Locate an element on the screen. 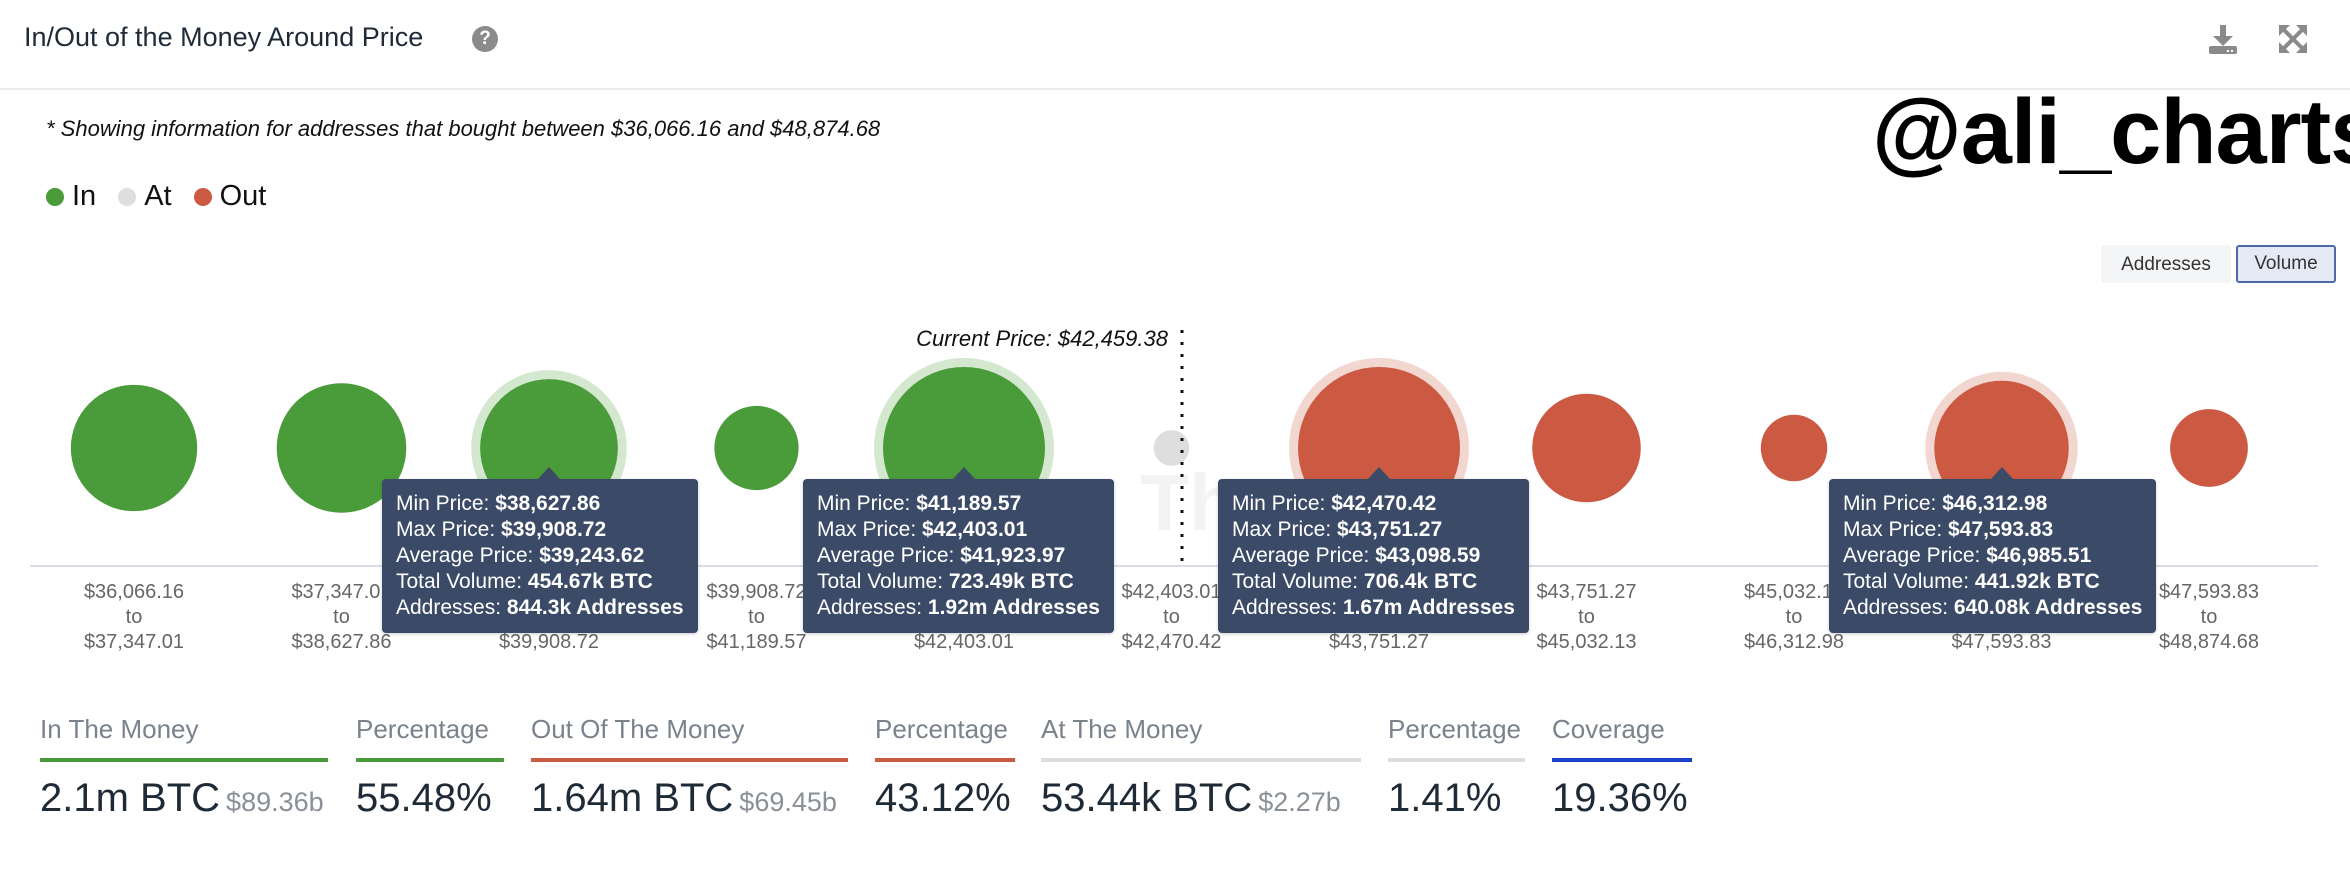 This screenshot has width=2350, height=874. tooltip-row-avg: Average Price: $39,243.62 is located at coordinates (540, 556).